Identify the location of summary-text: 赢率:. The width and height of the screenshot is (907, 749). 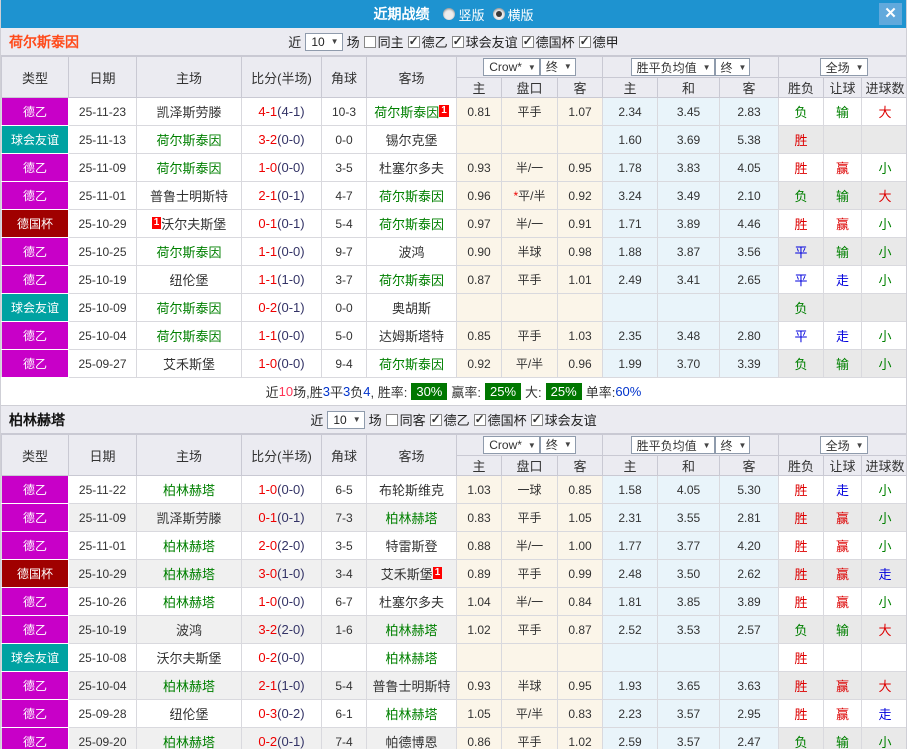
(466, 392).